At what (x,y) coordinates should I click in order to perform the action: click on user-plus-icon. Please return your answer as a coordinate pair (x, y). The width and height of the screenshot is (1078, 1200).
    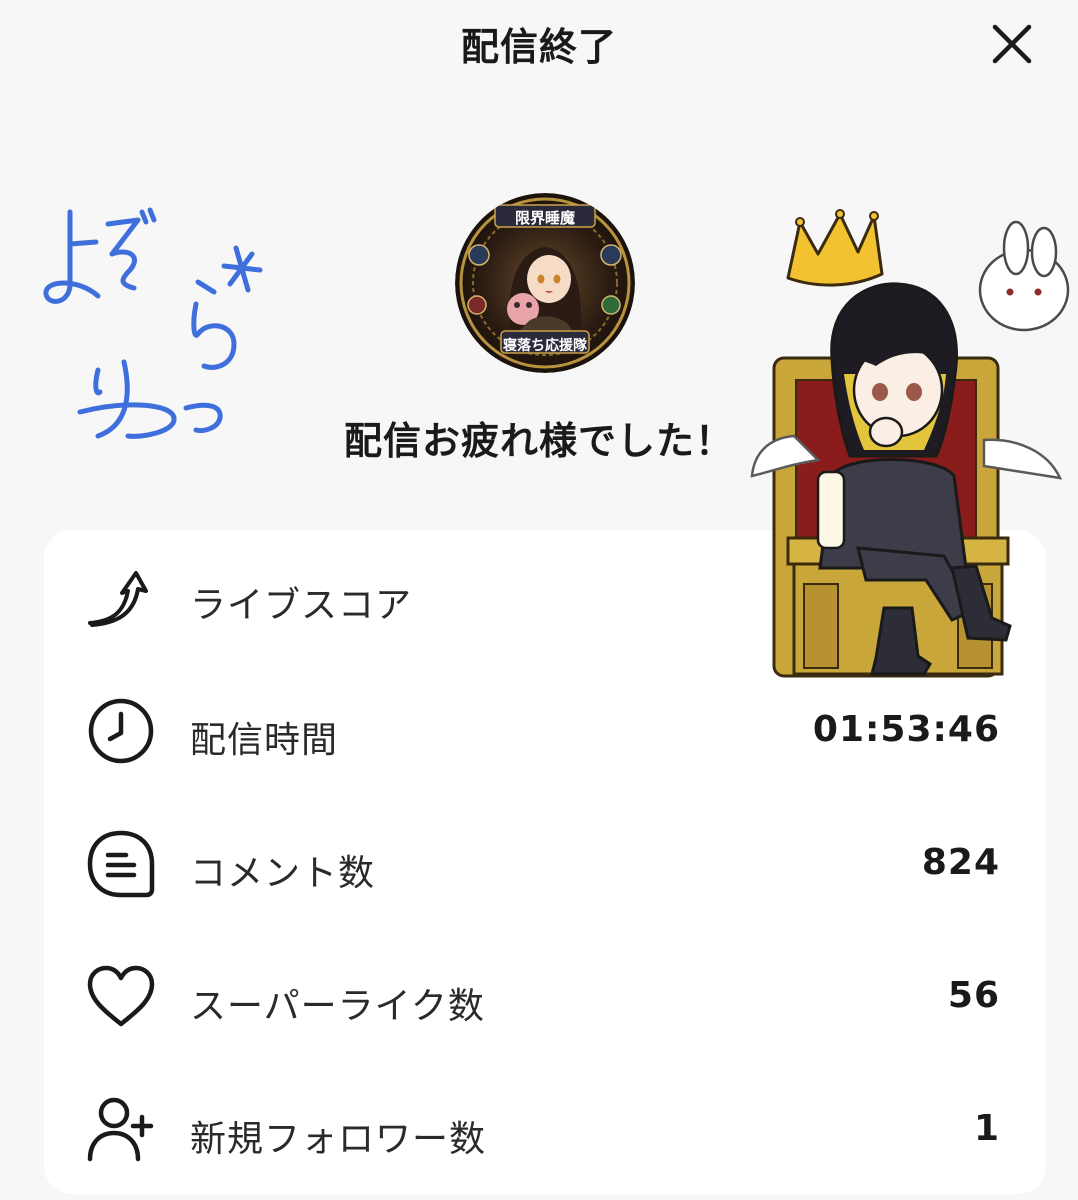
    Looking at the image, I should click on (120, 1129).